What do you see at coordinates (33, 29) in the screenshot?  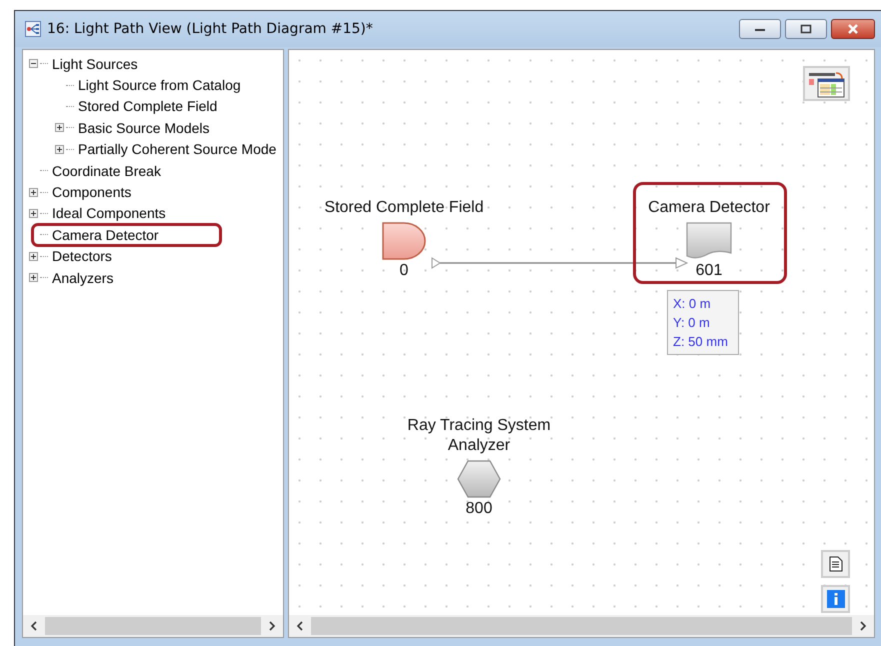 I see `diagram-icon` at bounding box center [33, 29].